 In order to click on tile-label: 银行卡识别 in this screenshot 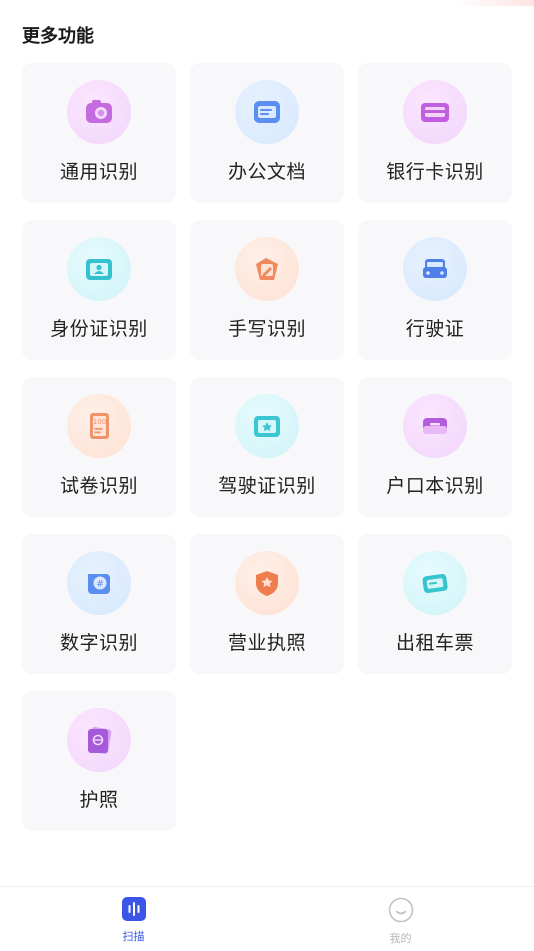, I will do `click(435, 172)`.